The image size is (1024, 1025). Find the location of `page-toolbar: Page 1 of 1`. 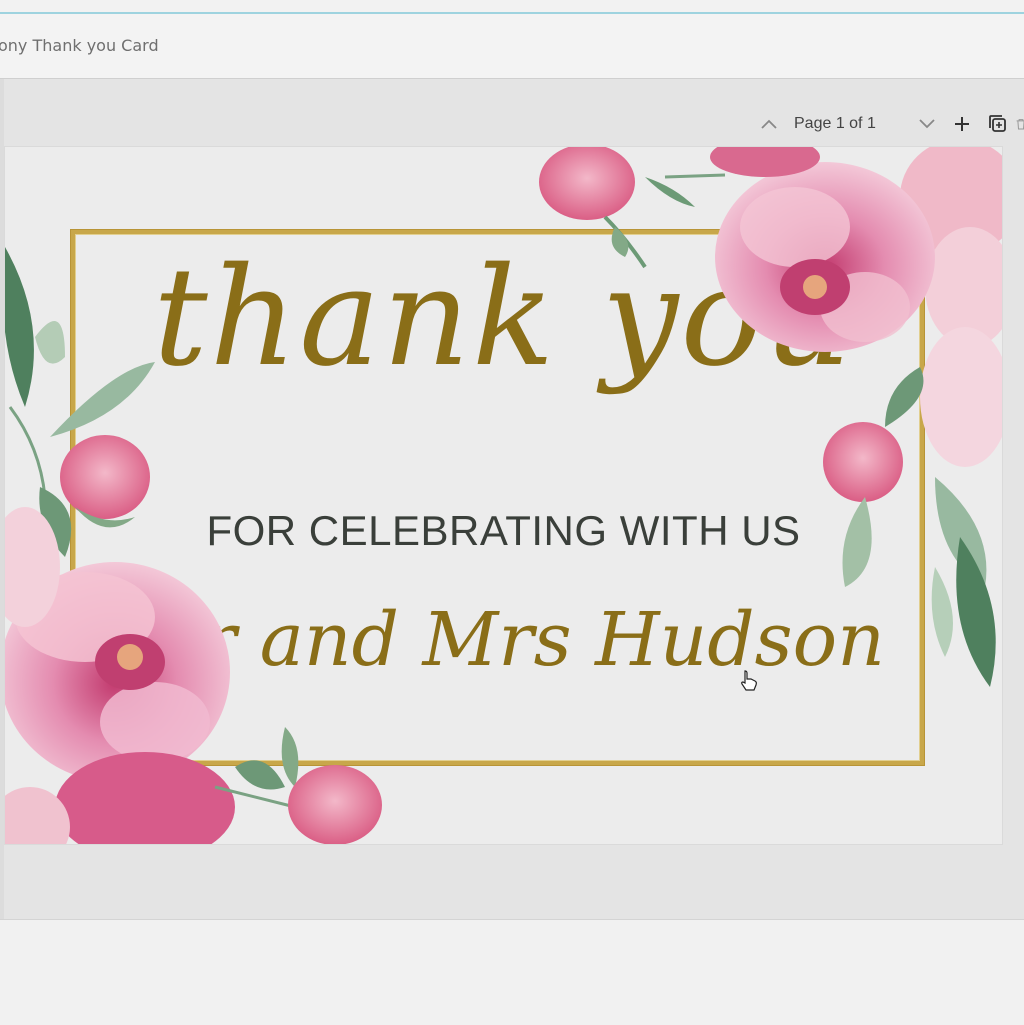

page-toolbar: Page 1 of 1 is located at coordinates (889, 124).